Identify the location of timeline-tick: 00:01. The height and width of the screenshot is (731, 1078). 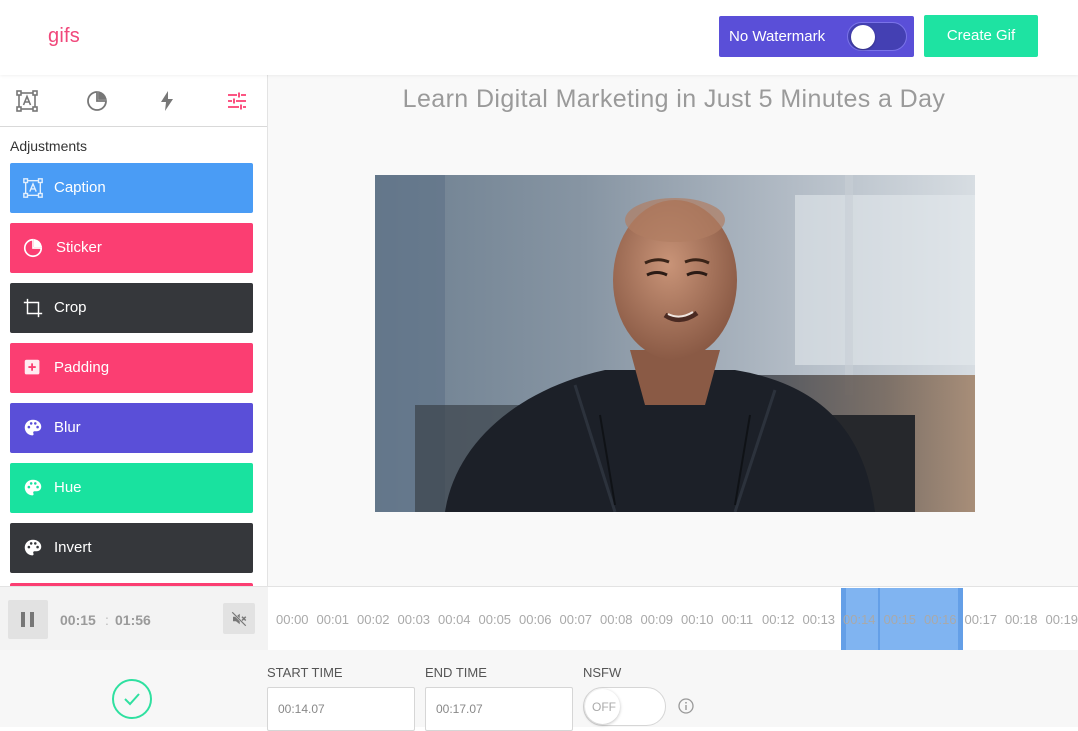
(333, 619).